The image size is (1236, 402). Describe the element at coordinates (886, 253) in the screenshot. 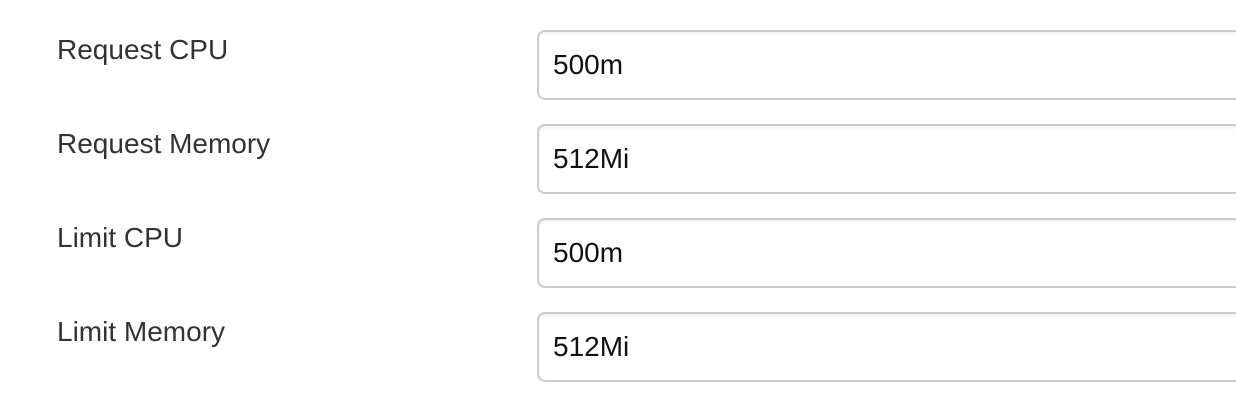

I see `limit-cpu-input` at that location.